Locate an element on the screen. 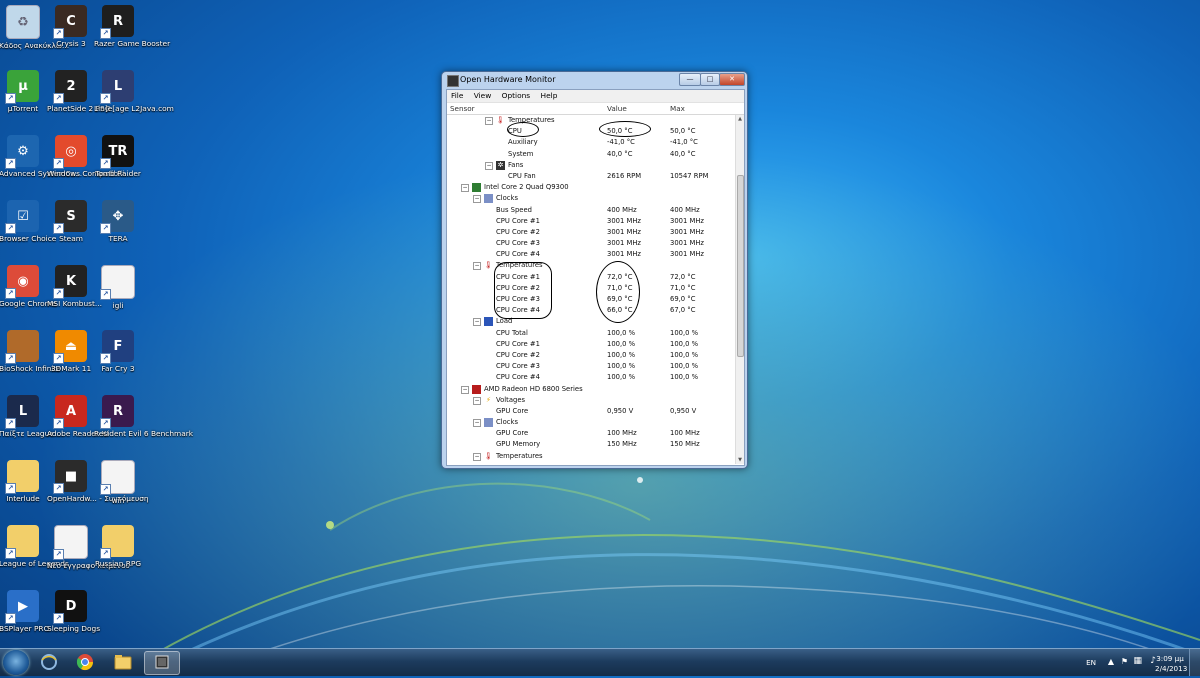  sensor-row: CPU Core #3 3001 MHz 3001 MHz is located at coordinates (591, 243).